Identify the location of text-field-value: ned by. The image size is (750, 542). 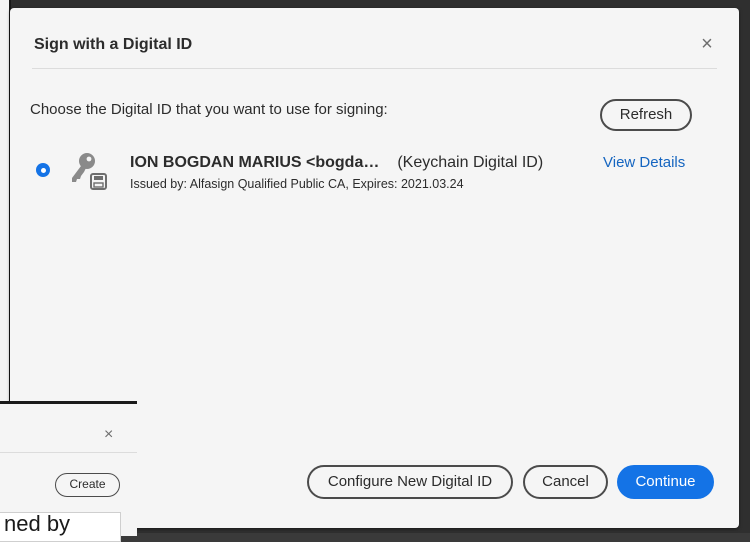
(37, 524).